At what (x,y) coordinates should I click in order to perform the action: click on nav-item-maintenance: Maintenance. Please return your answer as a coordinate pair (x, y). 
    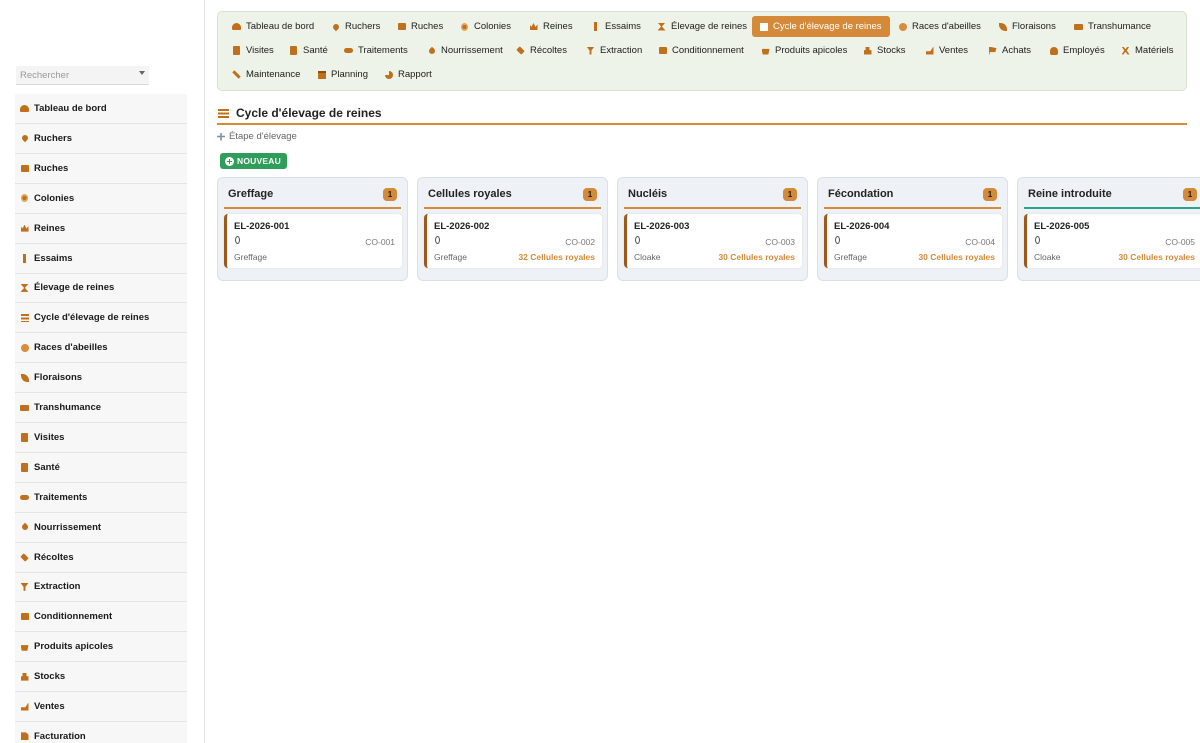
    Looking at the image, I should click on (266, 74).